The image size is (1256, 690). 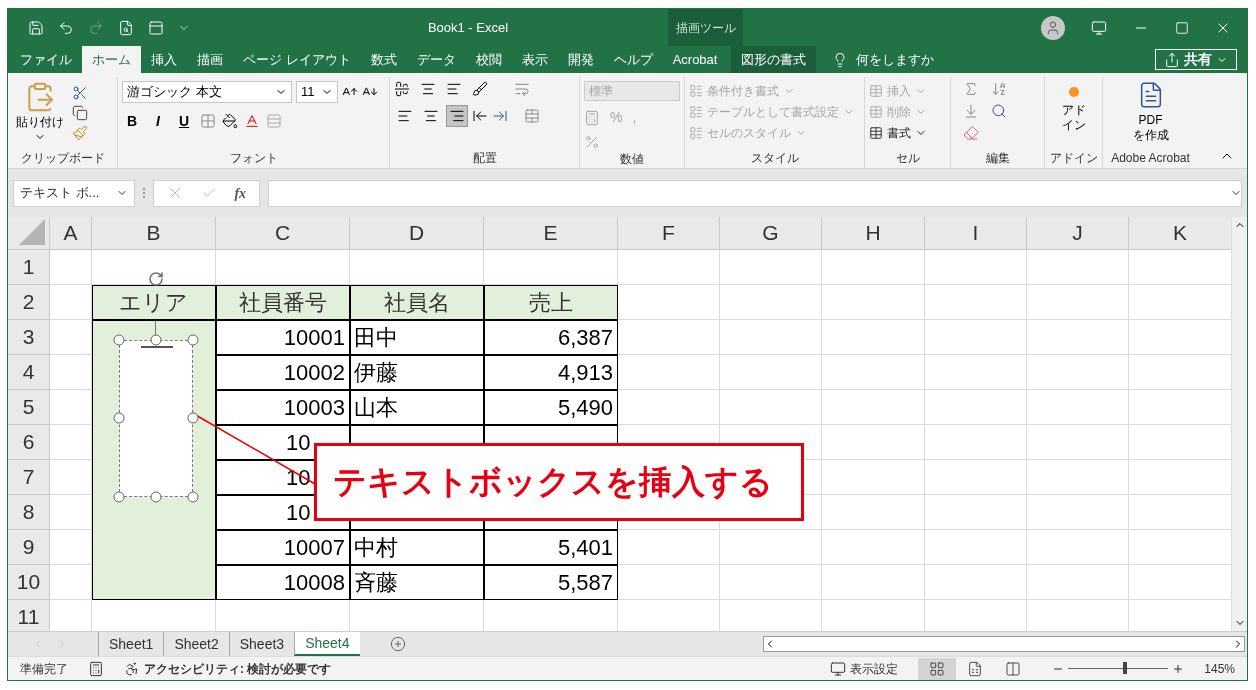 What do you see at coordinates (705, 28) in the screenshot?
I see `context-tab-label: 描画ツール` at bounding box center [705, 28].